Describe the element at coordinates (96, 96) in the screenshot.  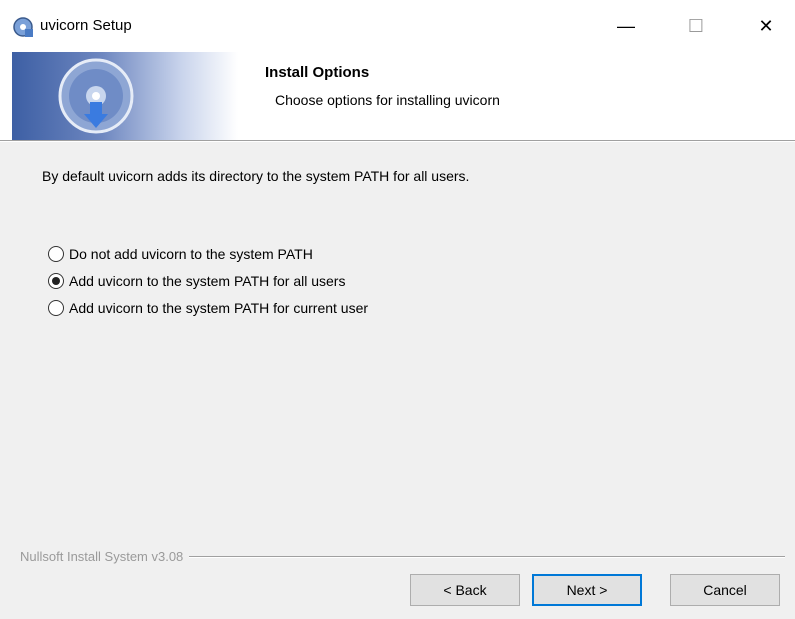
I see `install-disc-icon` at that location.